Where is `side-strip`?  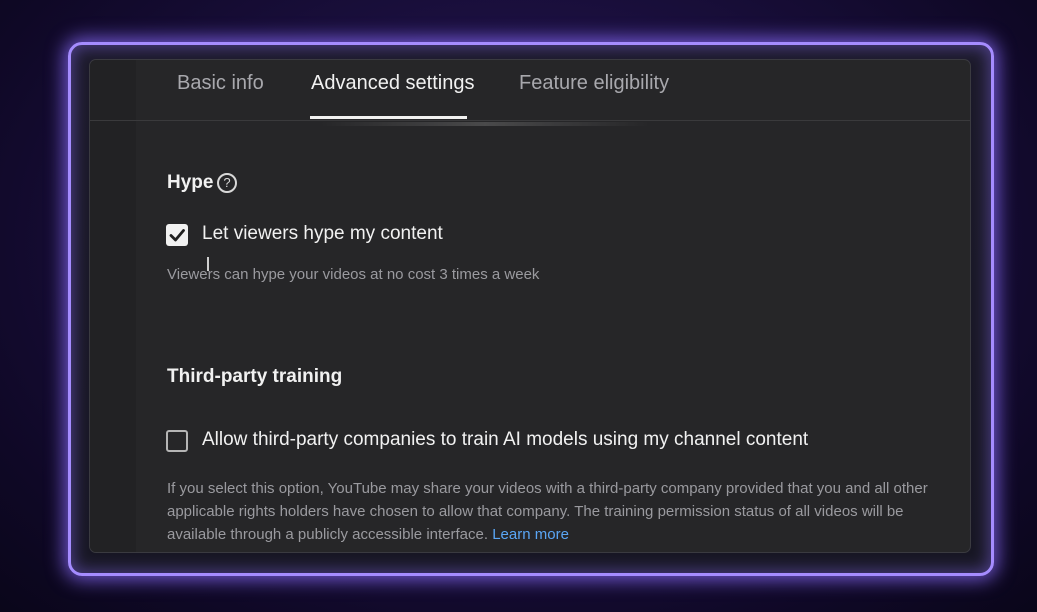
side-strip is located at coordinates (113, 306).